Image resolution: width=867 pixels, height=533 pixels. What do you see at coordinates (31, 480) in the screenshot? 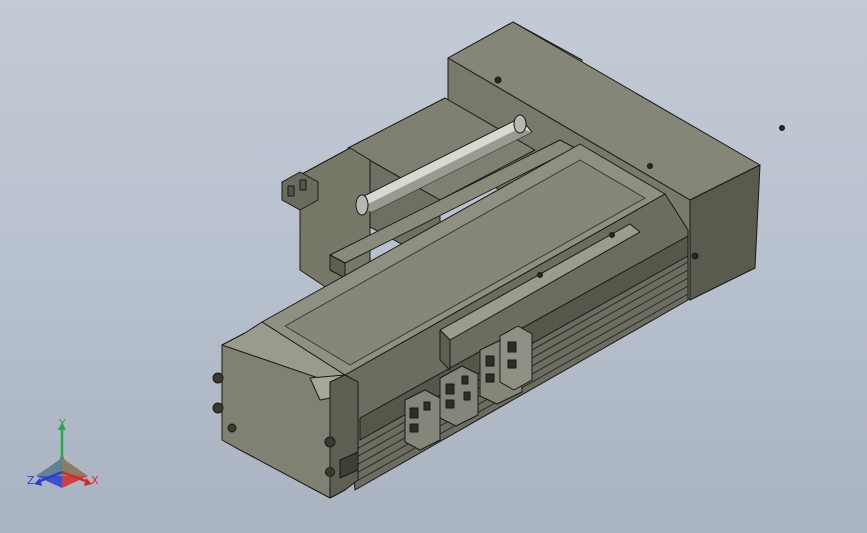
I see `z-axis-label: Z` at bounding box center [31, 480].